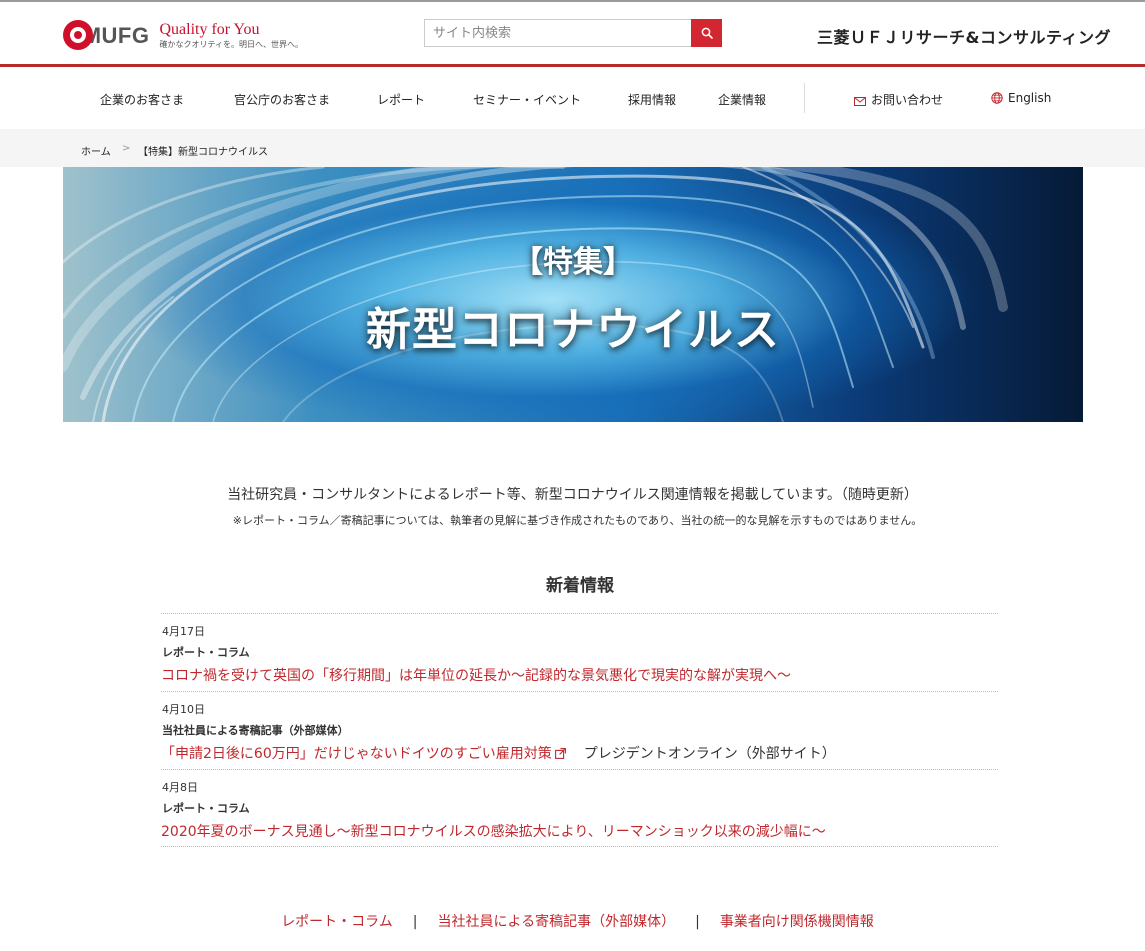  Describe the element at coordinates (964, 36) in the screenshot. I see `company-name-logo: 三菱ＵＦＪリサーチ&コンサルティング` at that location.